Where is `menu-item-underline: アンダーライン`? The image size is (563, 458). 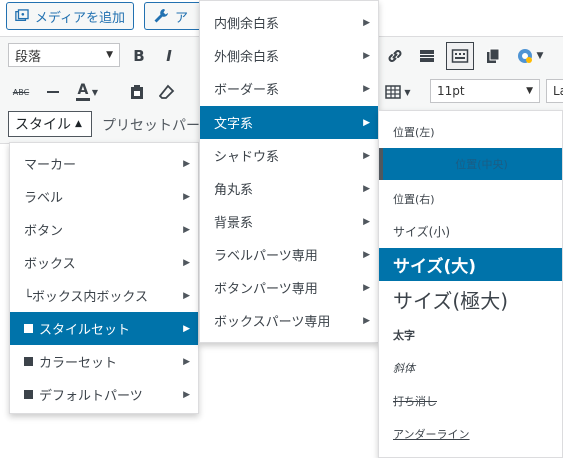
menu-item-underline: アンダーライン is located at coordinates (470, 433).